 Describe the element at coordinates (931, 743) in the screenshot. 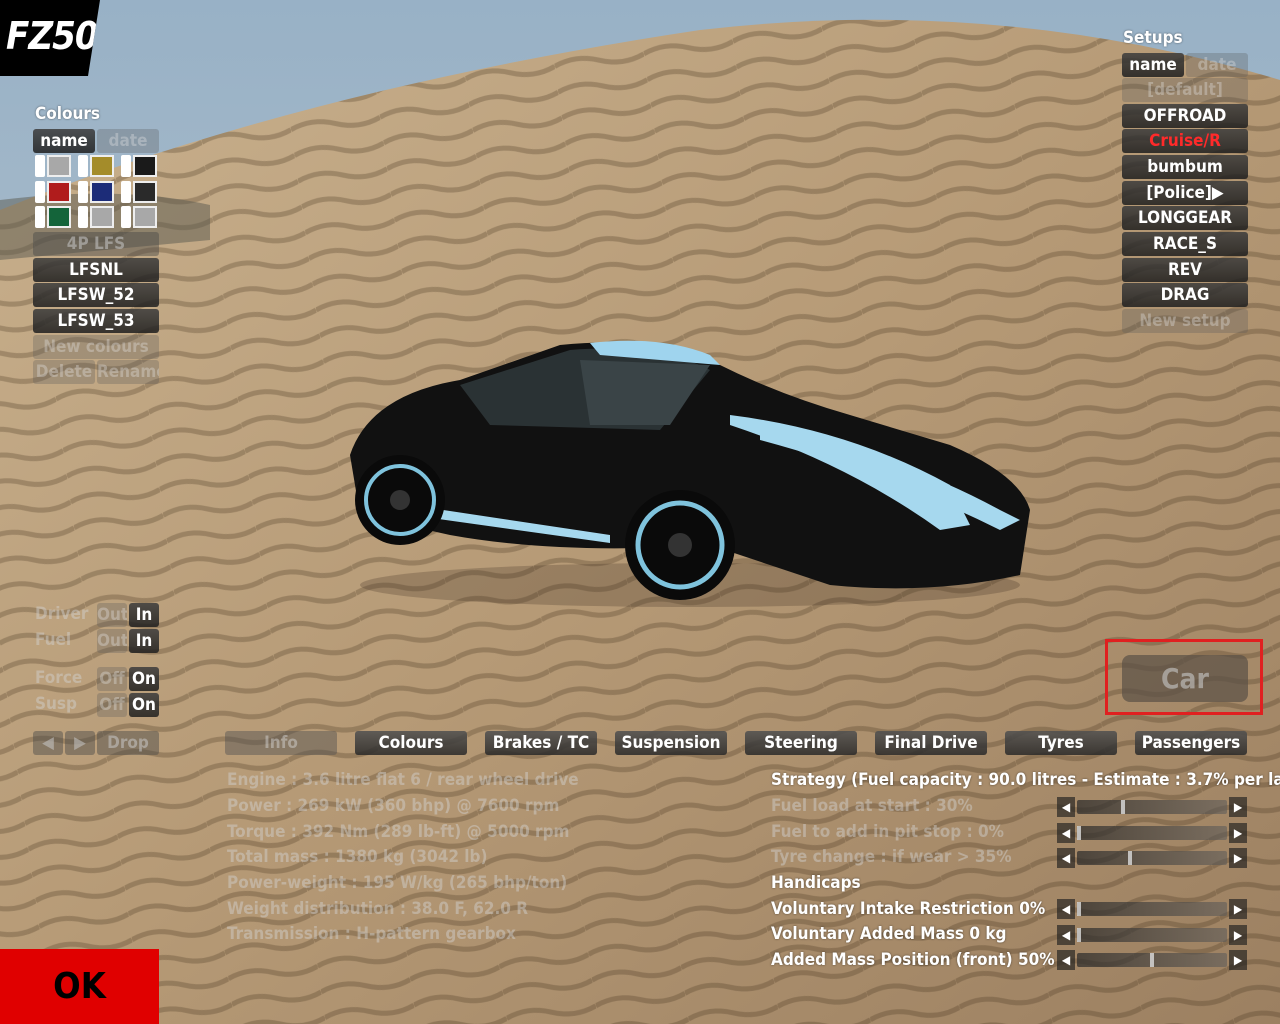

I see `tab-final-drive: Final Drive` at that location.